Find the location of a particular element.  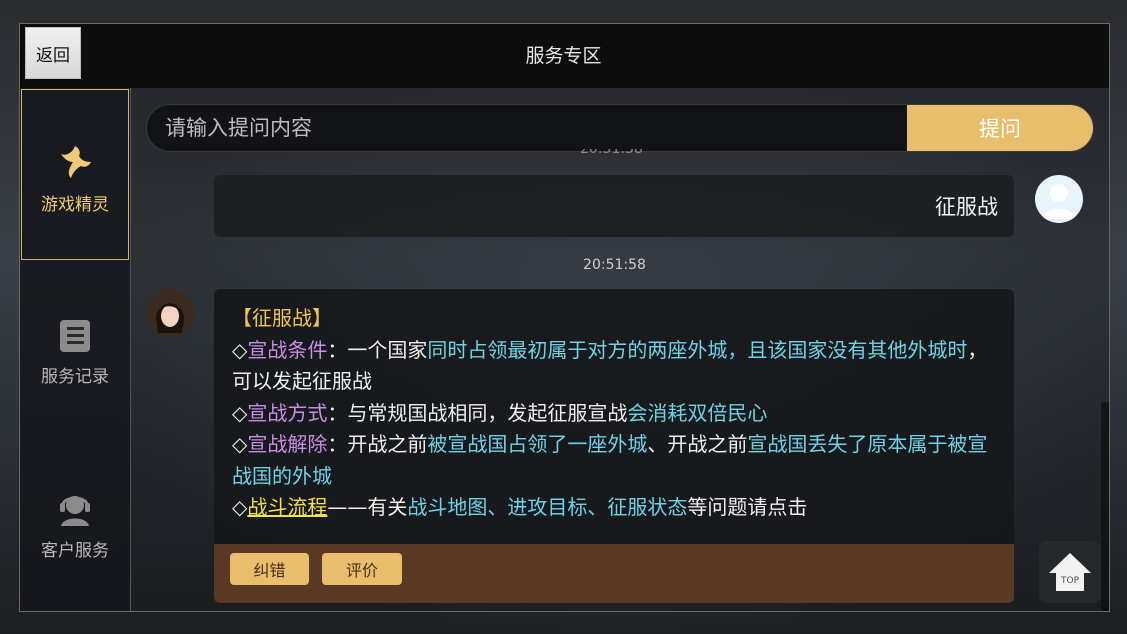

keyword-declare-cancel: 宣战解除 is located at coordinates (287, 444).